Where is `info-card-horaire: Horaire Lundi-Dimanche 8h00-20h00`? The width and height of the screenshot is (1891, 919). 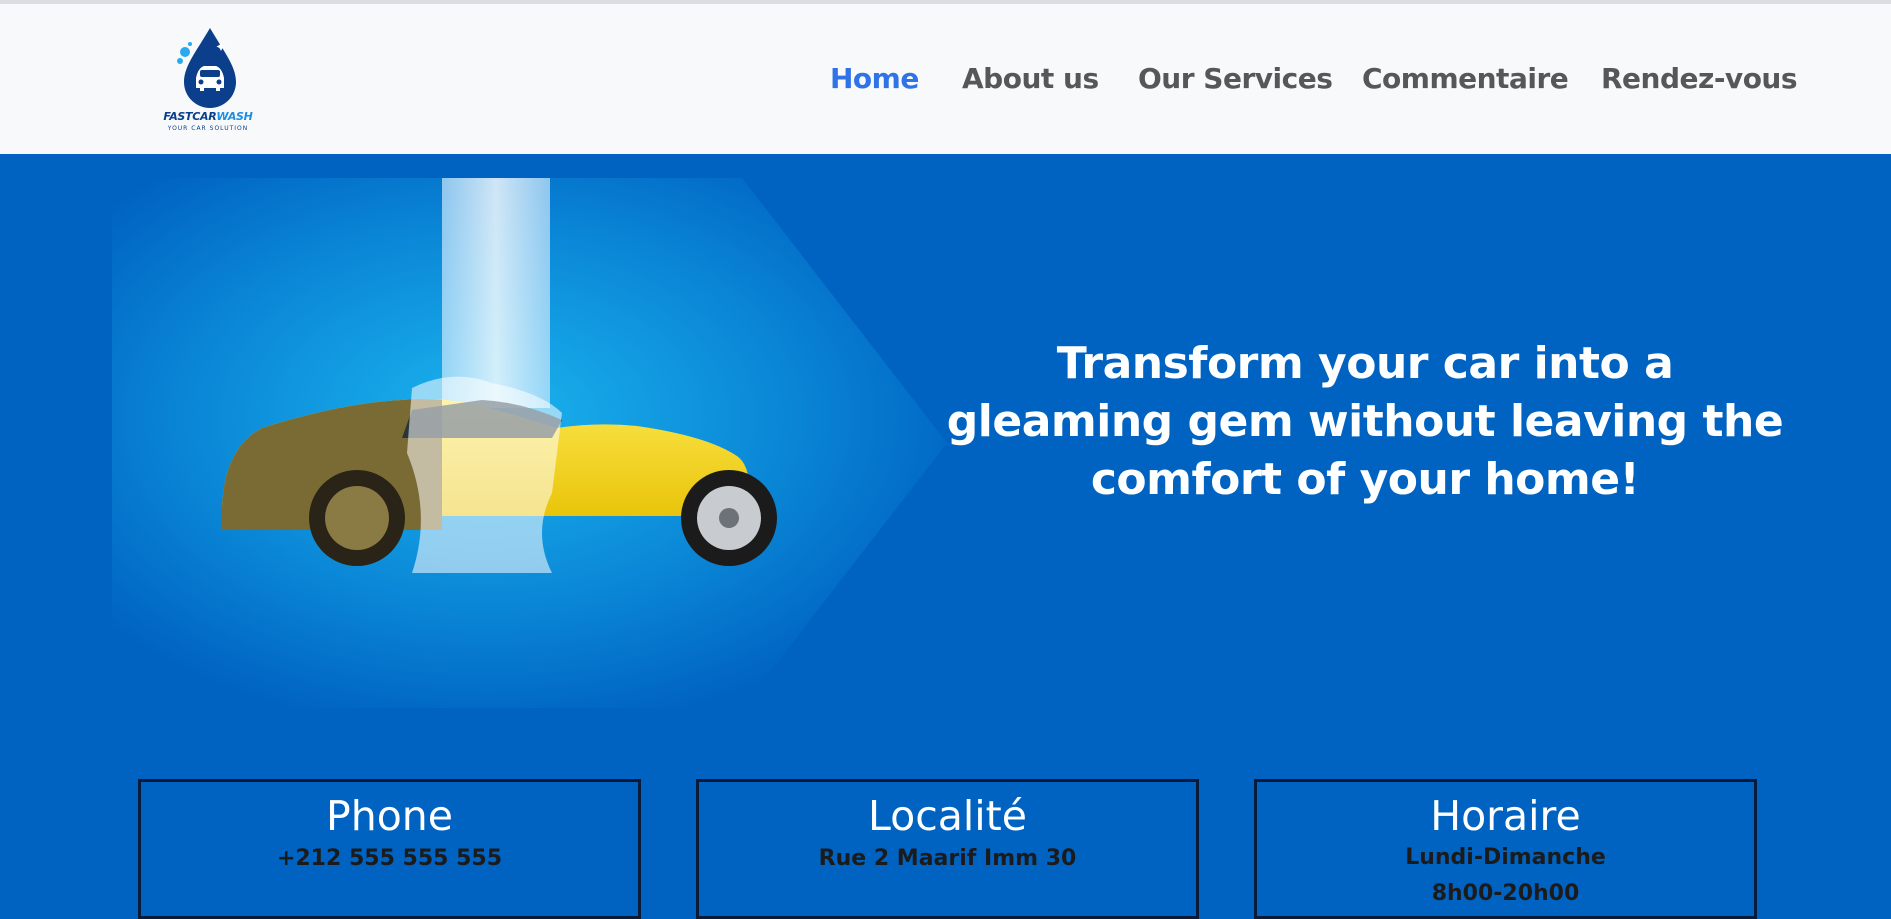
info-card-horaire: Horaire Lundi-Dimanche 8h00-20h00 is located at coordinates (1505, 849).